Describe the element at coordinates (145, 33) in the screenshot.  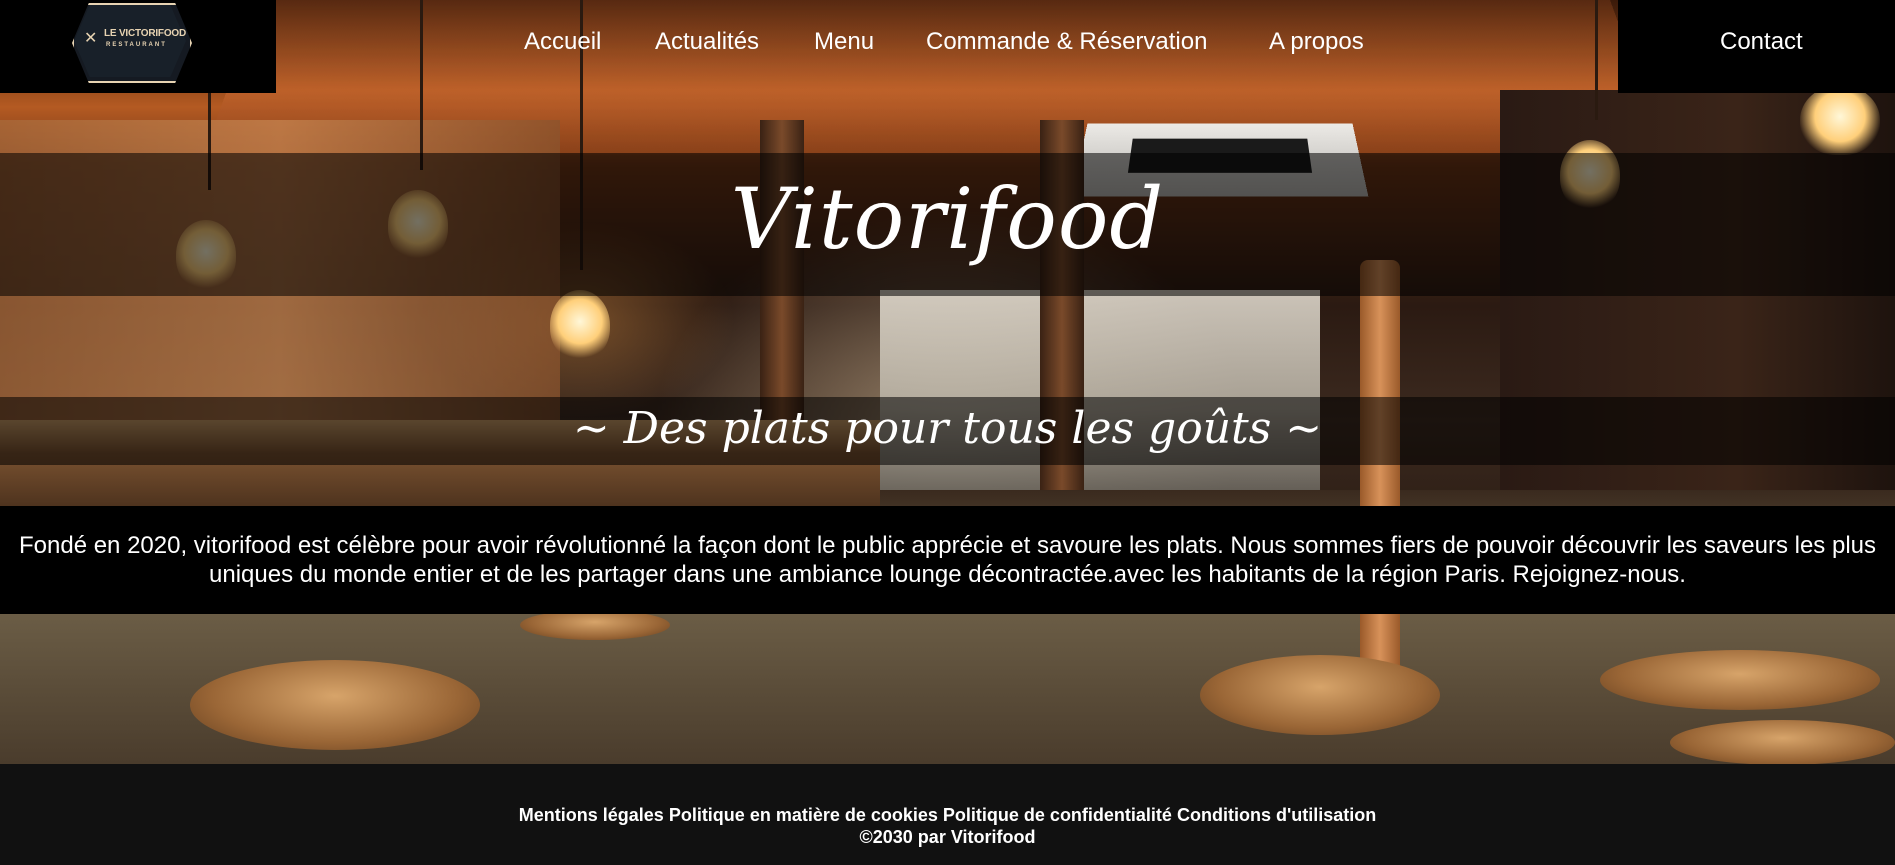
I see `logo-title: LE VICTORIFOOD` at that location.